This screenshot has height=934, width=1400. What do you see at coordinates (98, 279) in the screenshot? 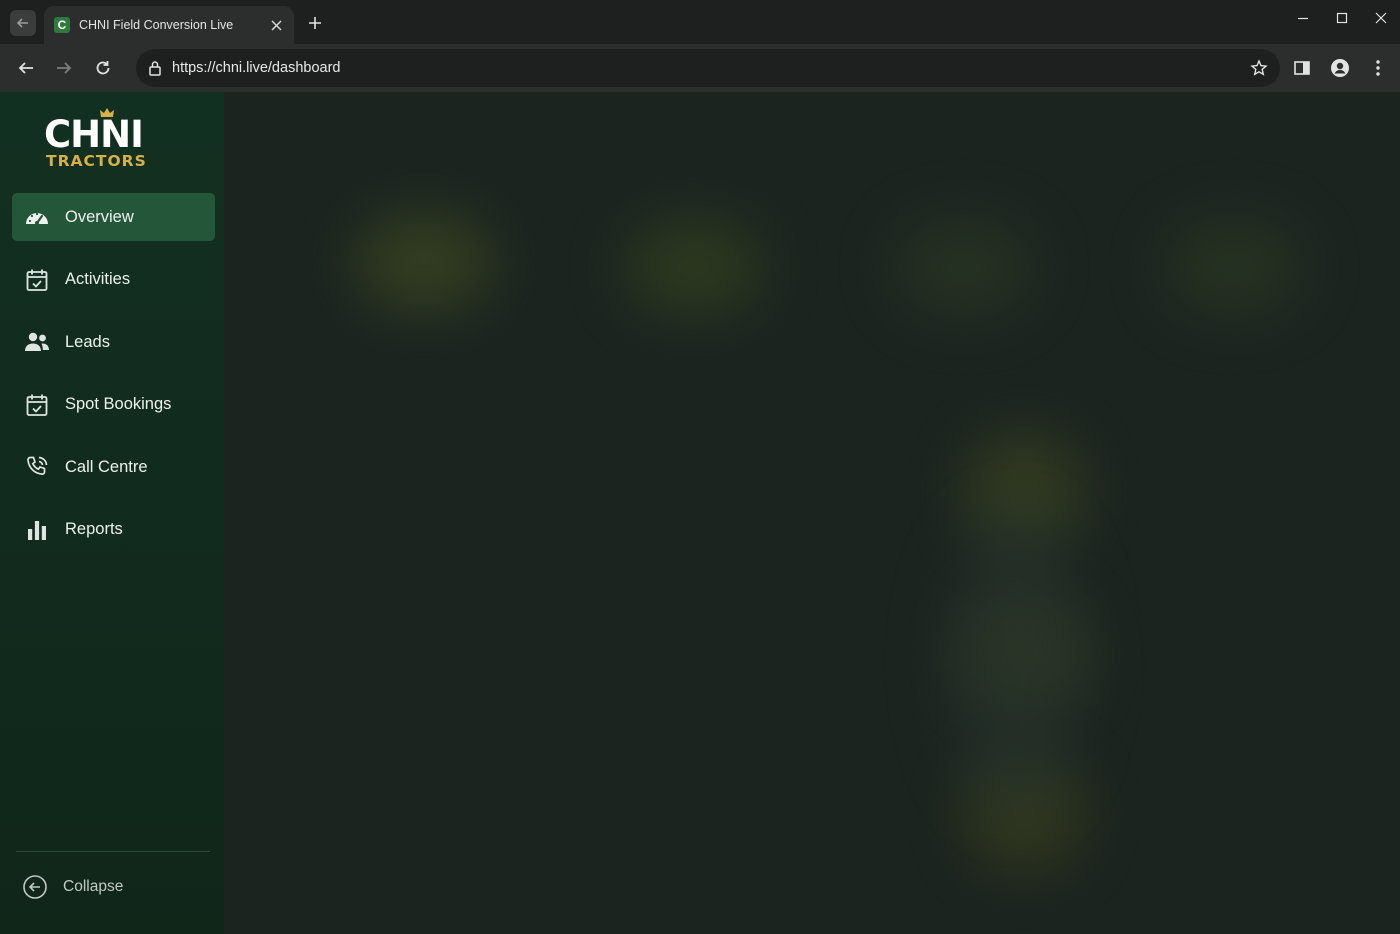
I see `sidebar-item-label: Activities` at bounding box center [98, 279].